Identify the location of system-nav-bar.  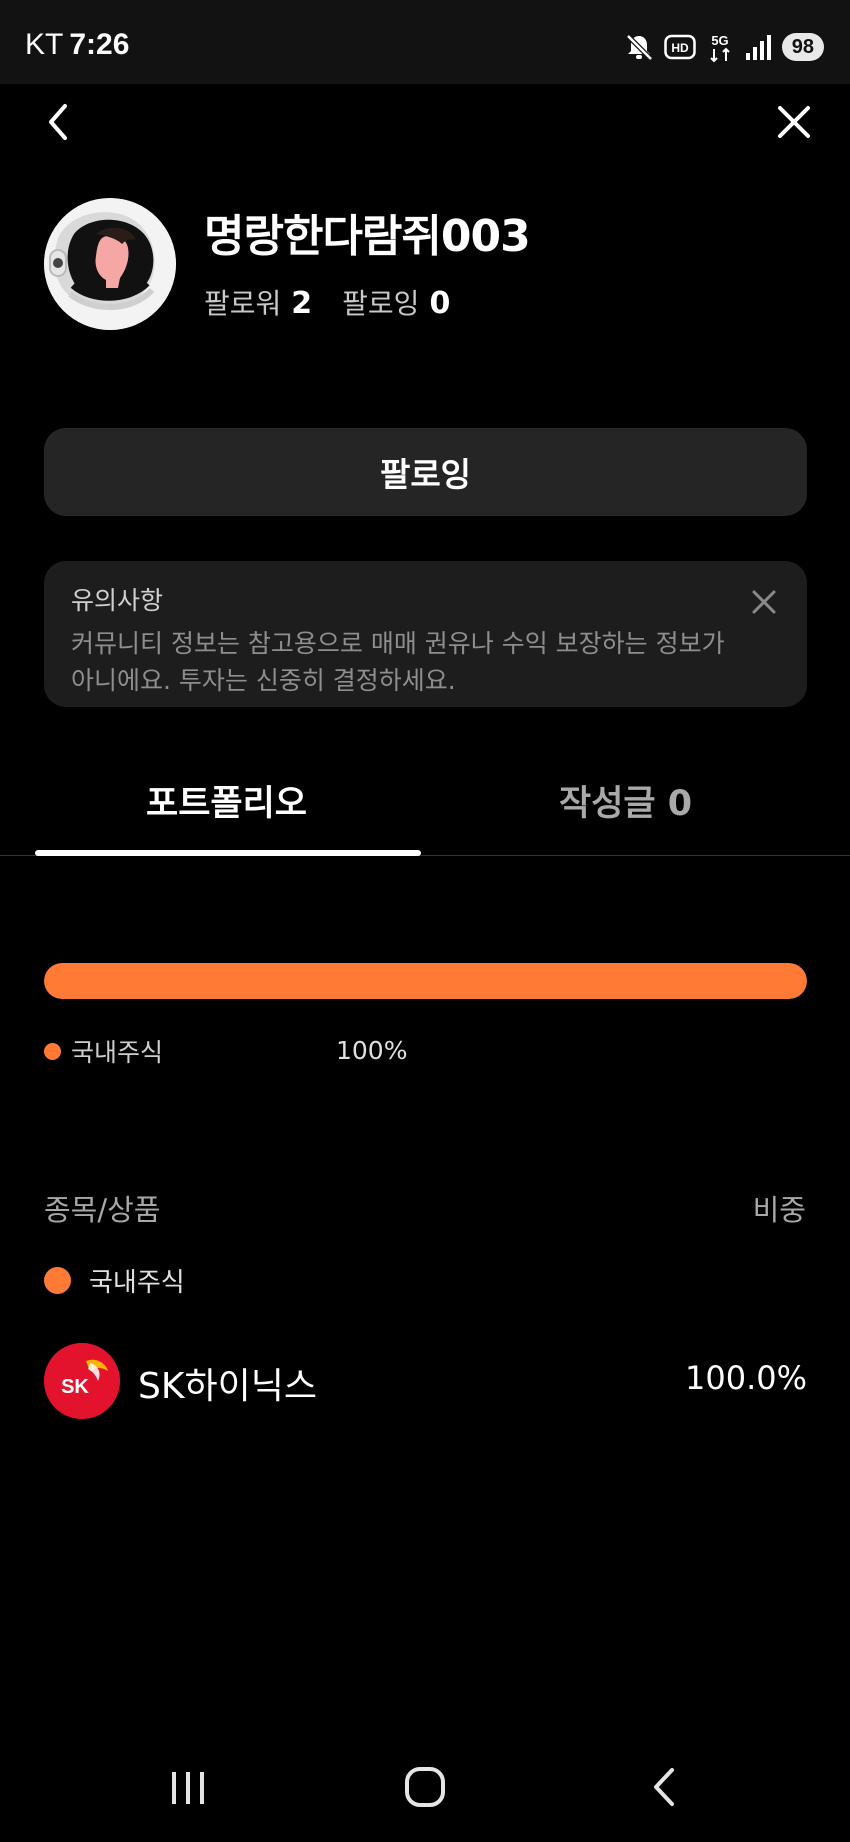
(425, 1791).